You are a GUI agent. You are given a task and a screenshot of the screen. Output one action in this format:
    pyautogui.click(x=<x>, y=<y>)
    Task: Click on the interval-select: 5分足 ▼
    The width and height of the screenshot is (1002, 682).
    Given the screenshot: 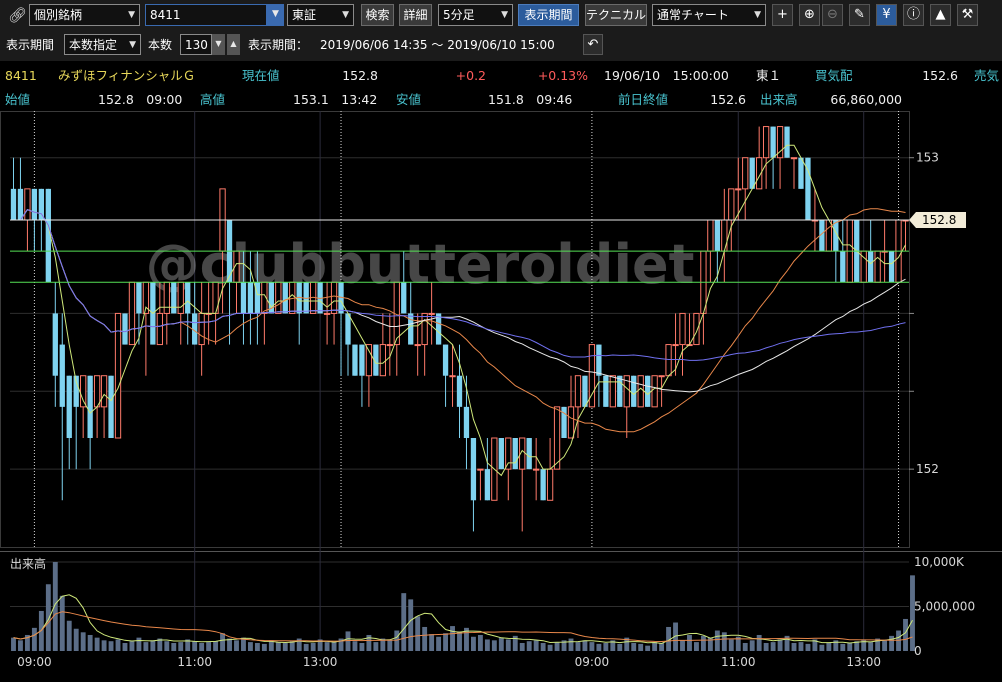 What is the action you would take?
    pyautogui.click(x=475, y=15)
    